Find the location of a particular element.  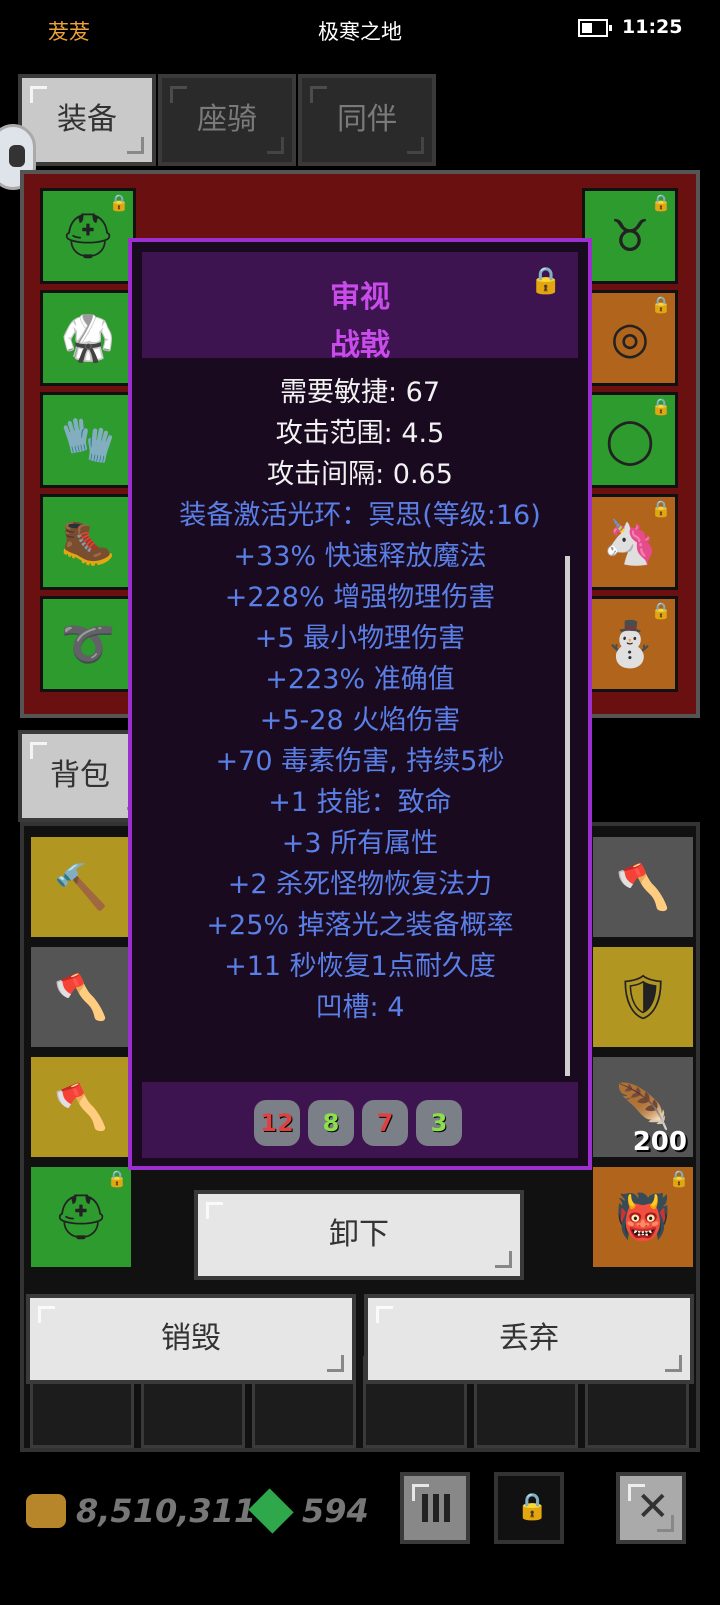

socket-gem: 3 is located at coordinates (439, 1123).